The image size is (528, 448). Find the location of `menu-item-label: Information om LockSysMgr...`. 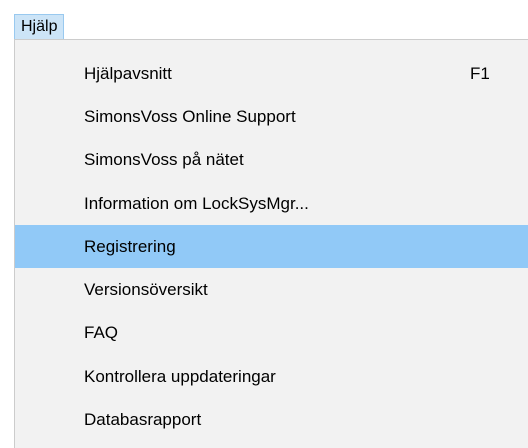

menu-item-label: Information om LockSysMgr... is located at coordinates (196, 203).